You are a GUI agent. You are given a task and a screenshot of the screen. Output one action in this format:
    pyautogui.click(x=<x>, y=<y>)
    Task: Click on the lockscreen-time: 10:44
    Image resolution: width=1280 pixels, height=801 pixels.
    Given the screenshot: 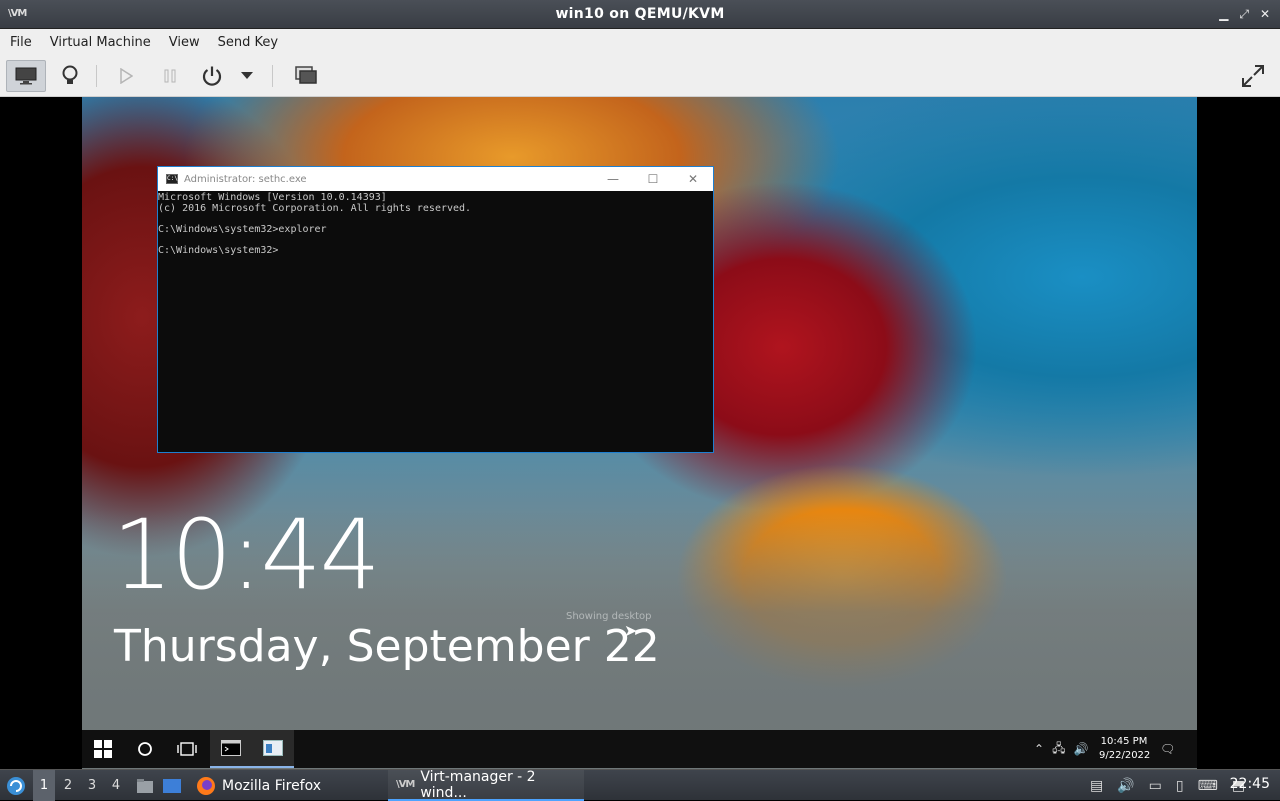 What is the action you would take?
    pyautogui.click(x=246, y=555)
    